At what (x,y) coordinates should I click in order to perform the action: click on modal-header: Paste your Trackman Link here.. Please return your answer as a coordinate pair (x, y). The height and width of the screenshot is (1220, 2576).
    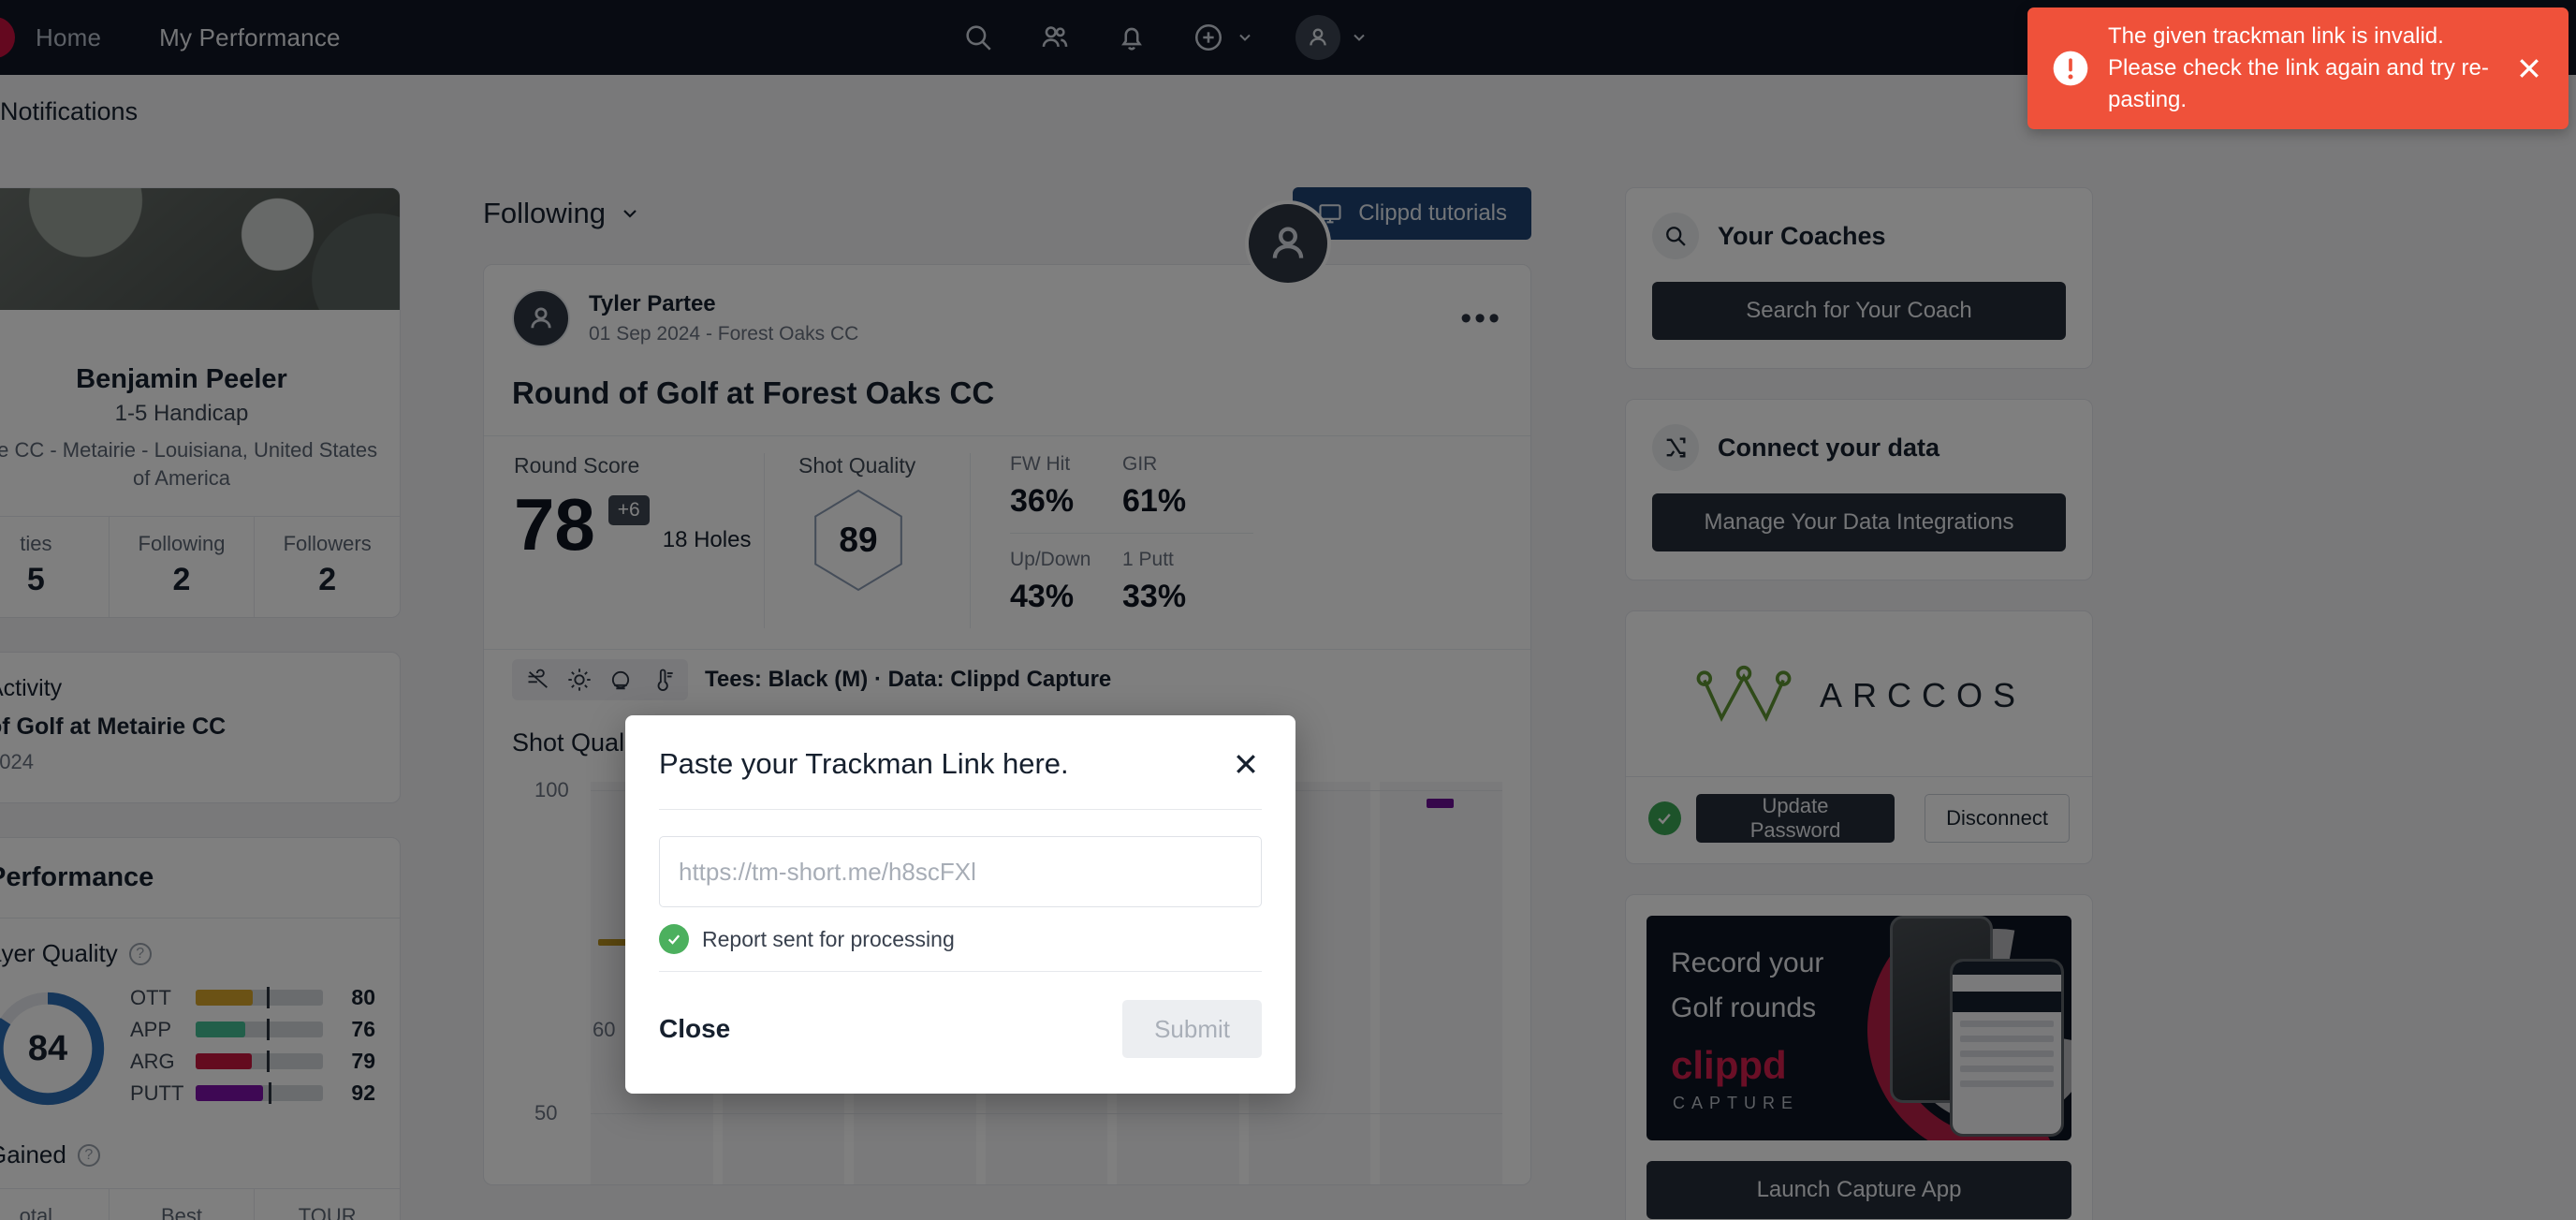
    Looking at the image, I should click on (960, 748).